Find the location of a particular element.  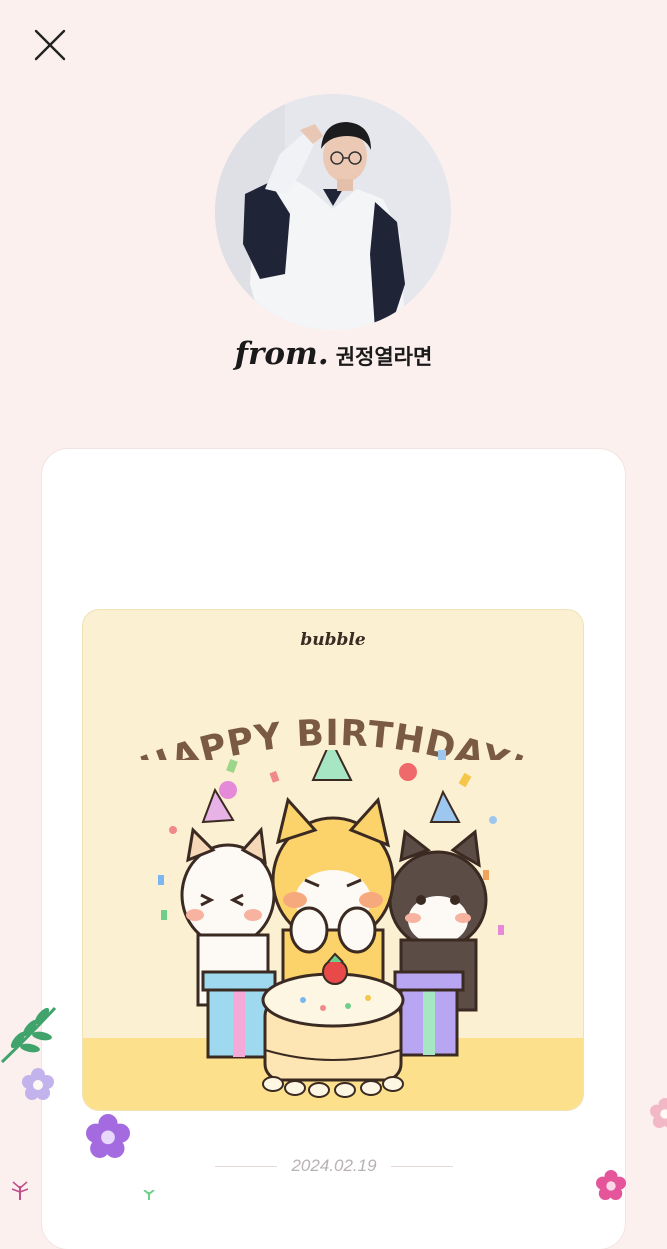

sender-avatar is located at coordinates (333, 212).